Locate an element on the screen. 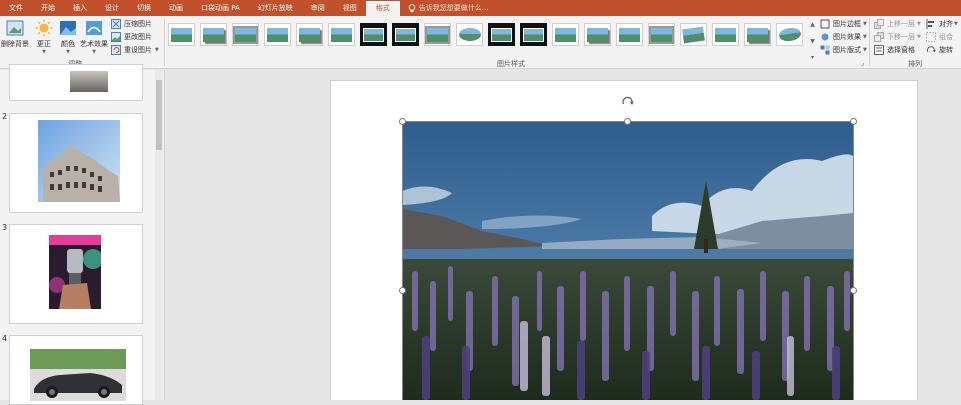  gallery-more-icon: ▾ is located at coordinates (812, 57).